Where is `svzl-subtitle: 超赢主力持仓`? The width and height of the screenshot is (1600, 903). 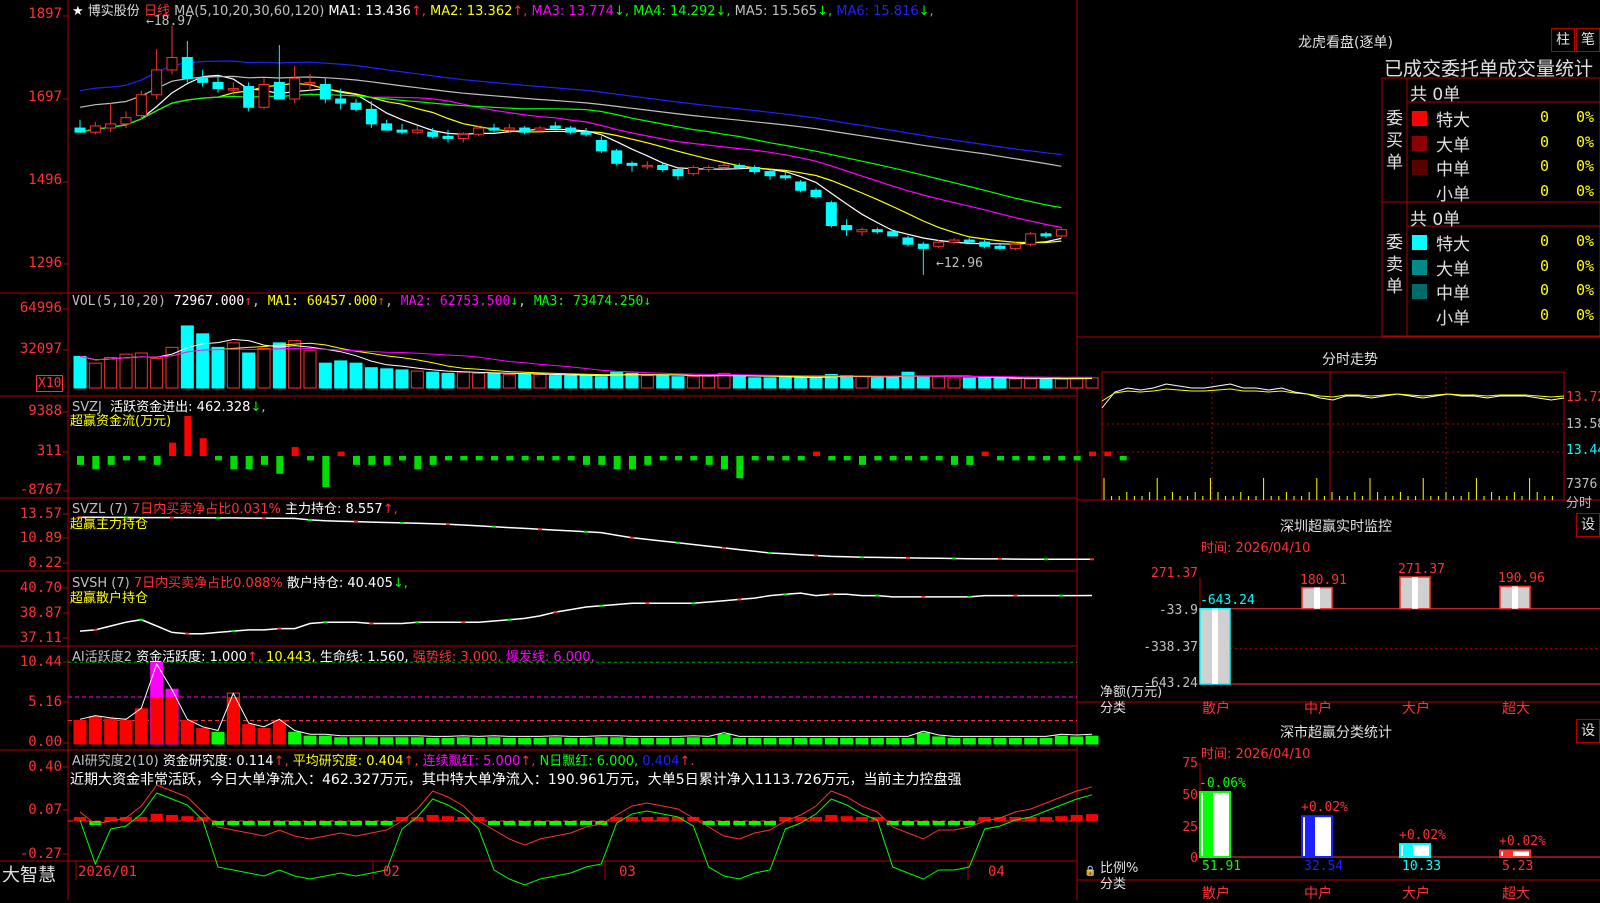 svzl-subtitle: 超赢主力持仓 is located at coordinates (109, 524).